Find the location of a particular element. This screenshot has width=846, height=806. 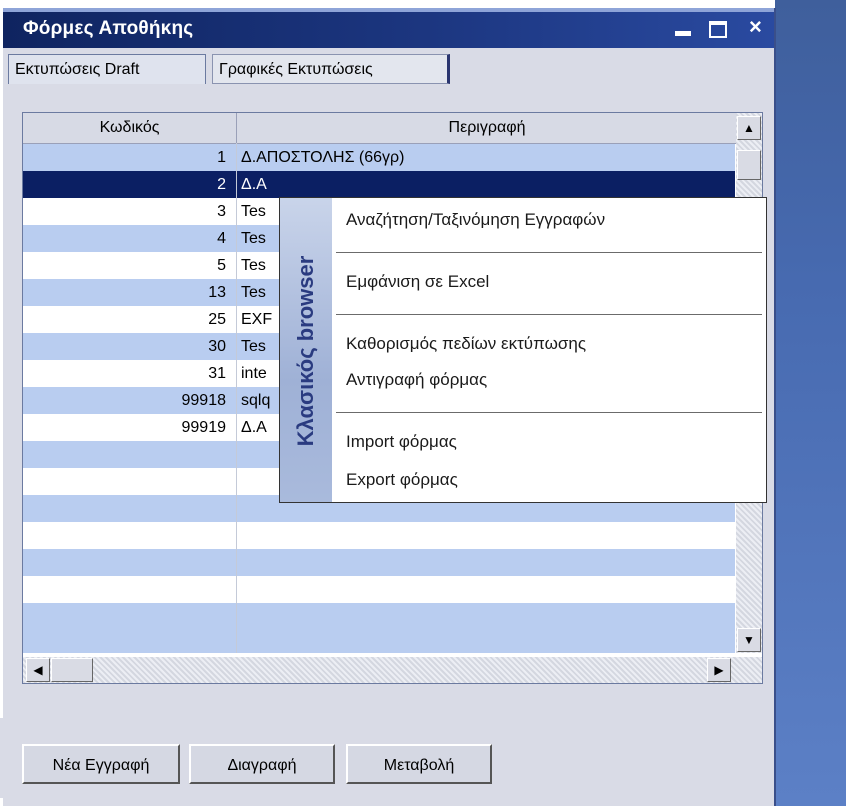

menu-item-search-sort: Αναζήτηση/Ταξινόμηση Εγγραφών is located at coordinates (475, 220).